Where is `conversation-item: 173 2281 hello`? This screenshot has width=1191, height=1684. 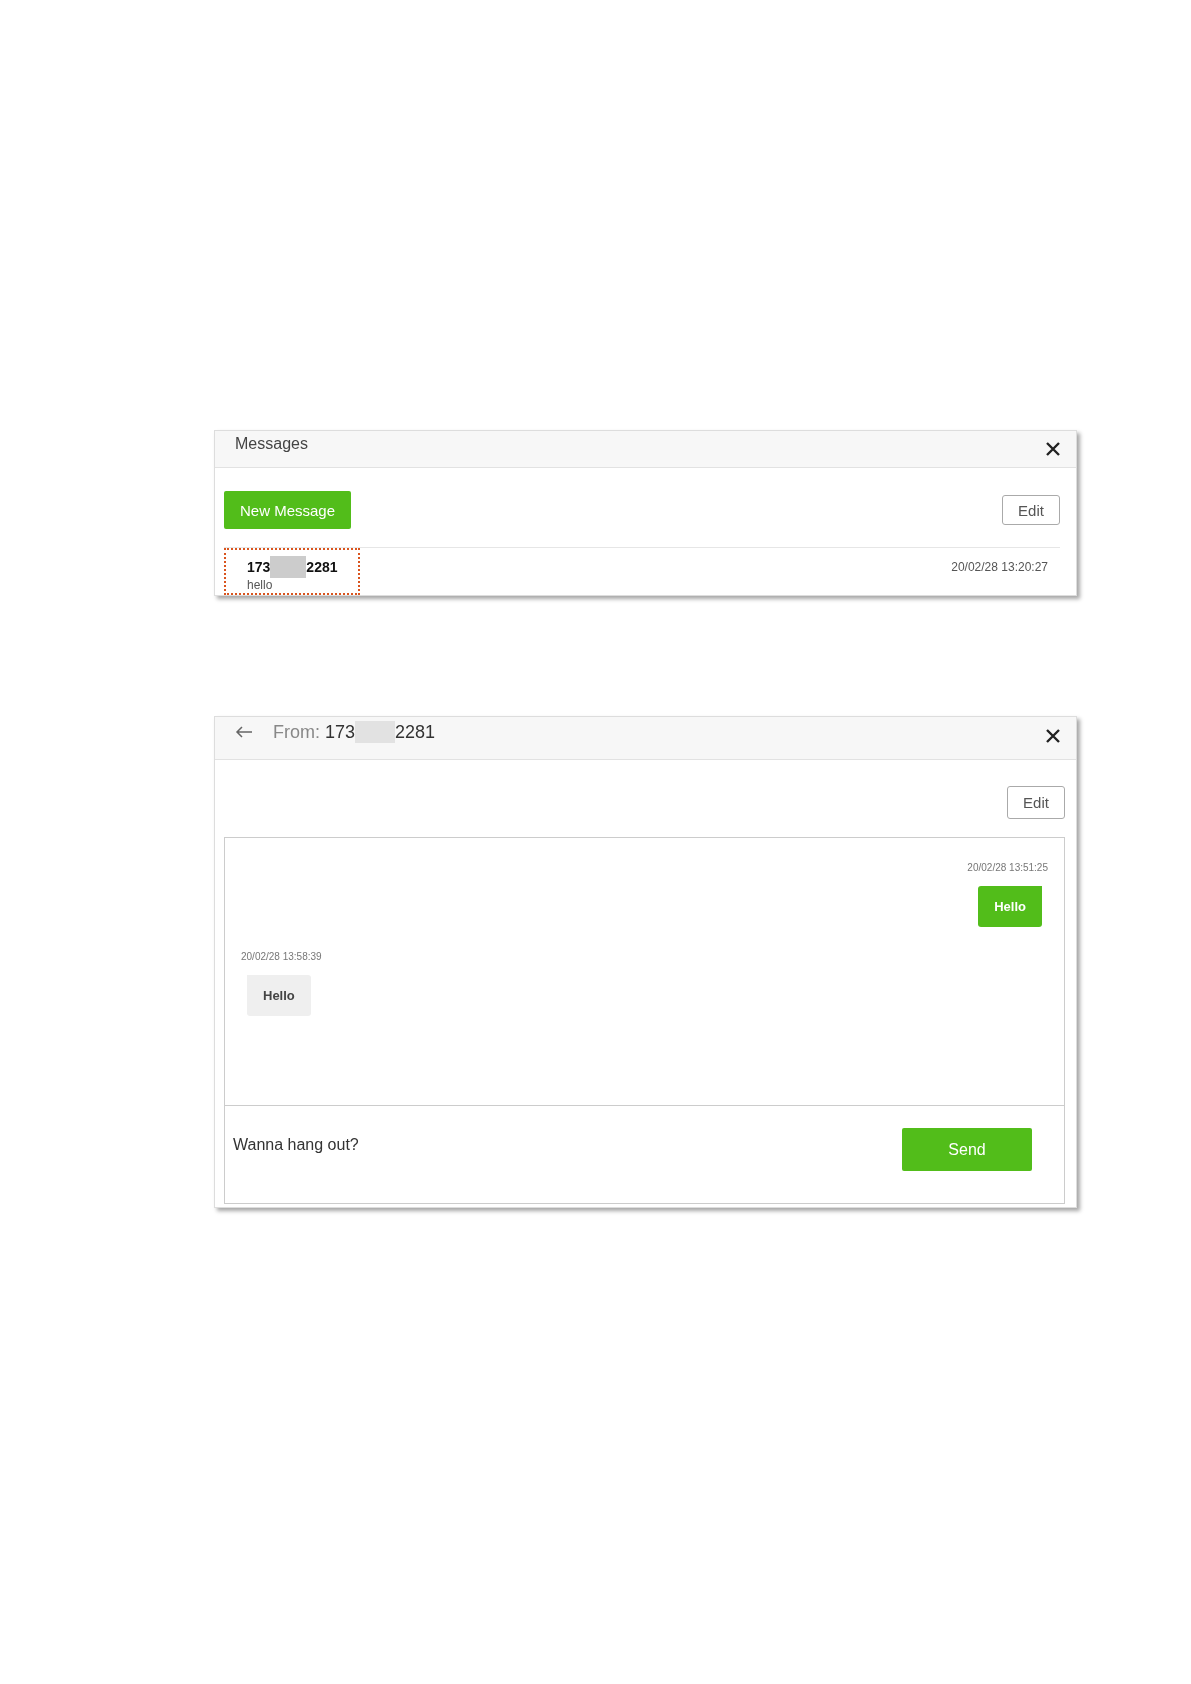 conversation-item: 173 2281 hello is located at coordinates (292, 571).